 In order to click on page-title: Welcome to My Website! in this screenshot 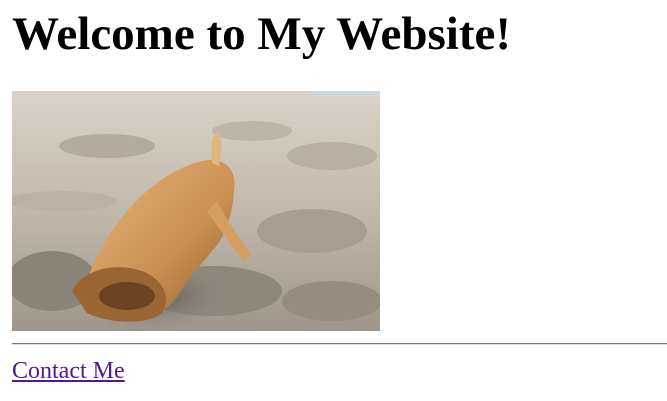, I will do `click(262, 34)`.